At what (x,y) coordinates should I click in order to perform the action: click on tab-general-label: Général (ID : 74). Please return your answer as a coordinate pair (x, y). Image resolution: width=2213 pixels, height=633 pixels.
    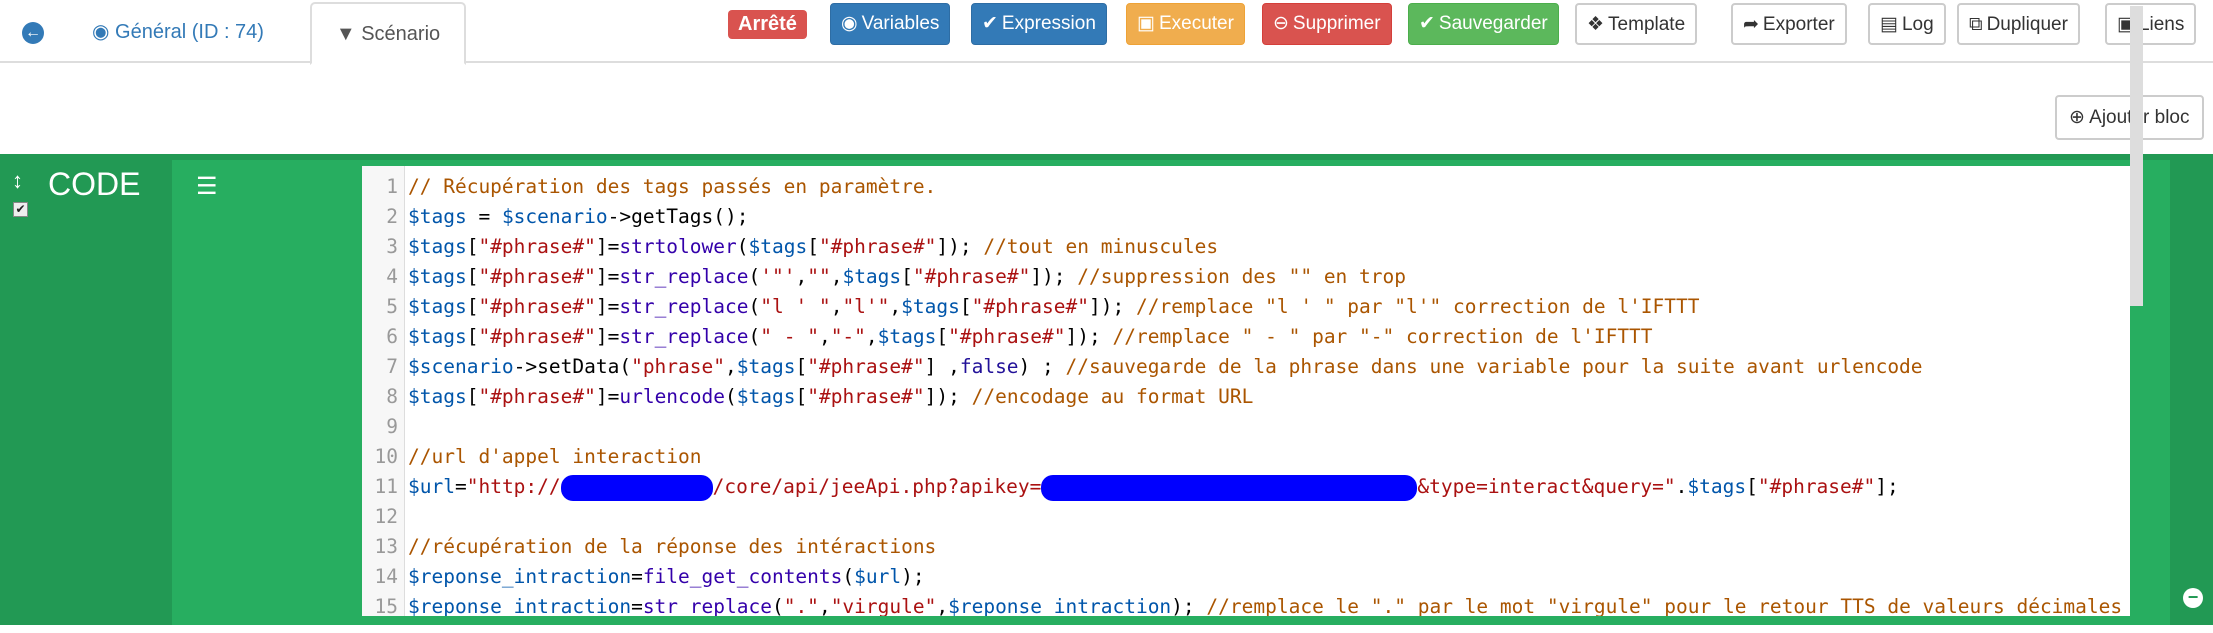
    Looking at the image, I should click on (189, 32).